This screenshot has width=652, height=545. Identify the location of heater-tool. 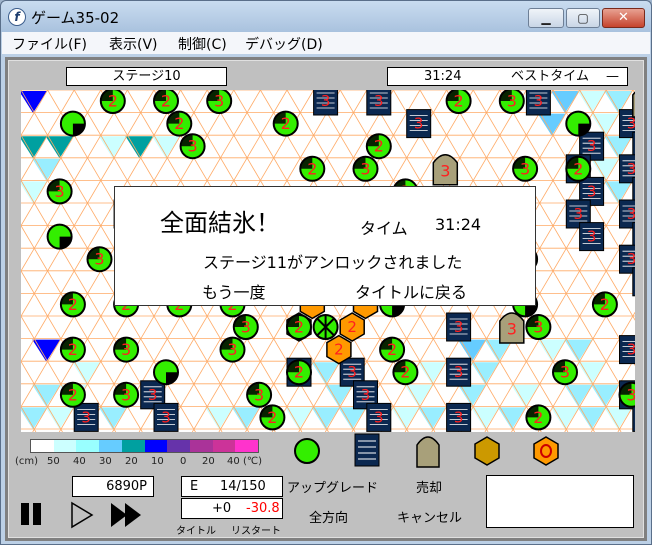
(307, 451).